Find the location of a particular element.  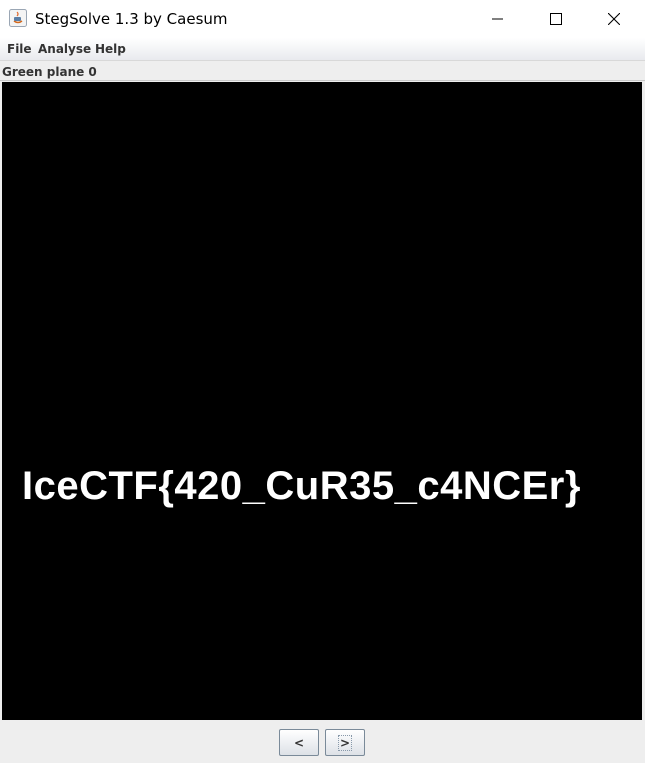

maximize-icon is located at coordinates (556, 19).